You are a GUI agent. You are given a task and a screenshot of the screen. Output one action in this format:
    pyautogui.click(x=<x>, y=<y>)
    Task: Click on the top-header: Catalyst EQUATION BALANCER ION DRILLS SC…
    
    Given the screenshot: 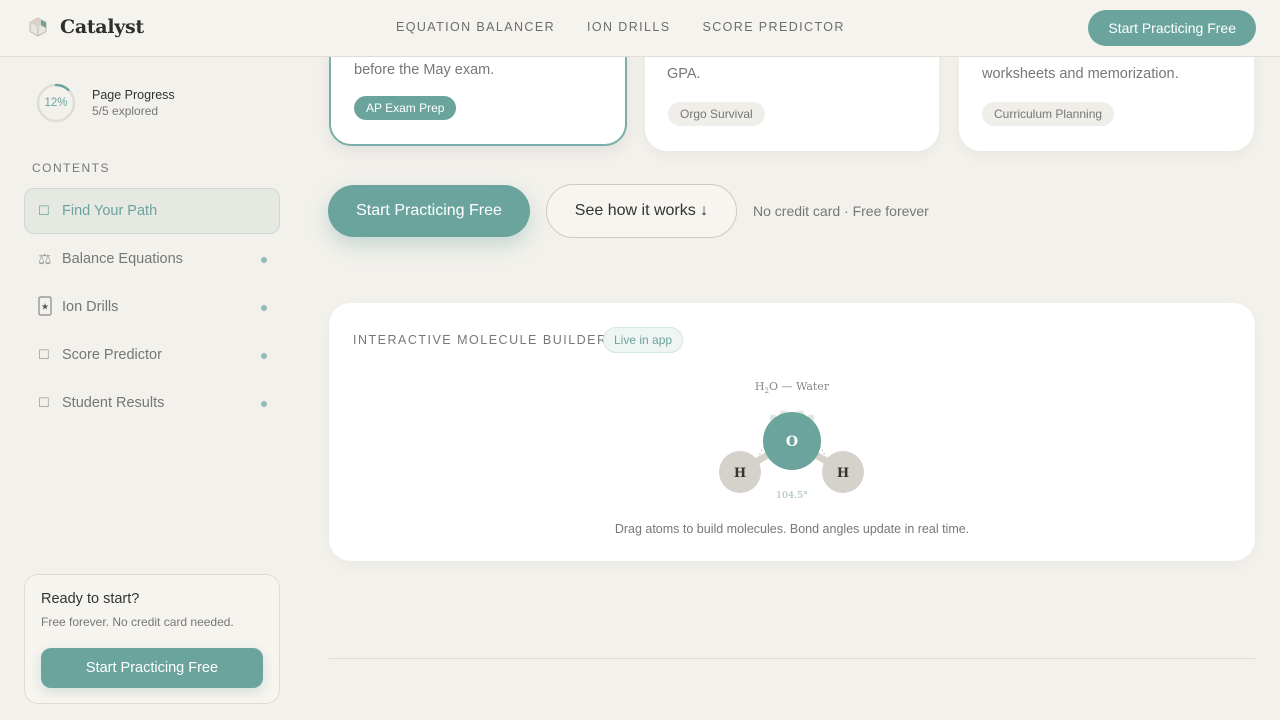 What is the action you would take?
    pyautogui.click(x=640, y=28)
    